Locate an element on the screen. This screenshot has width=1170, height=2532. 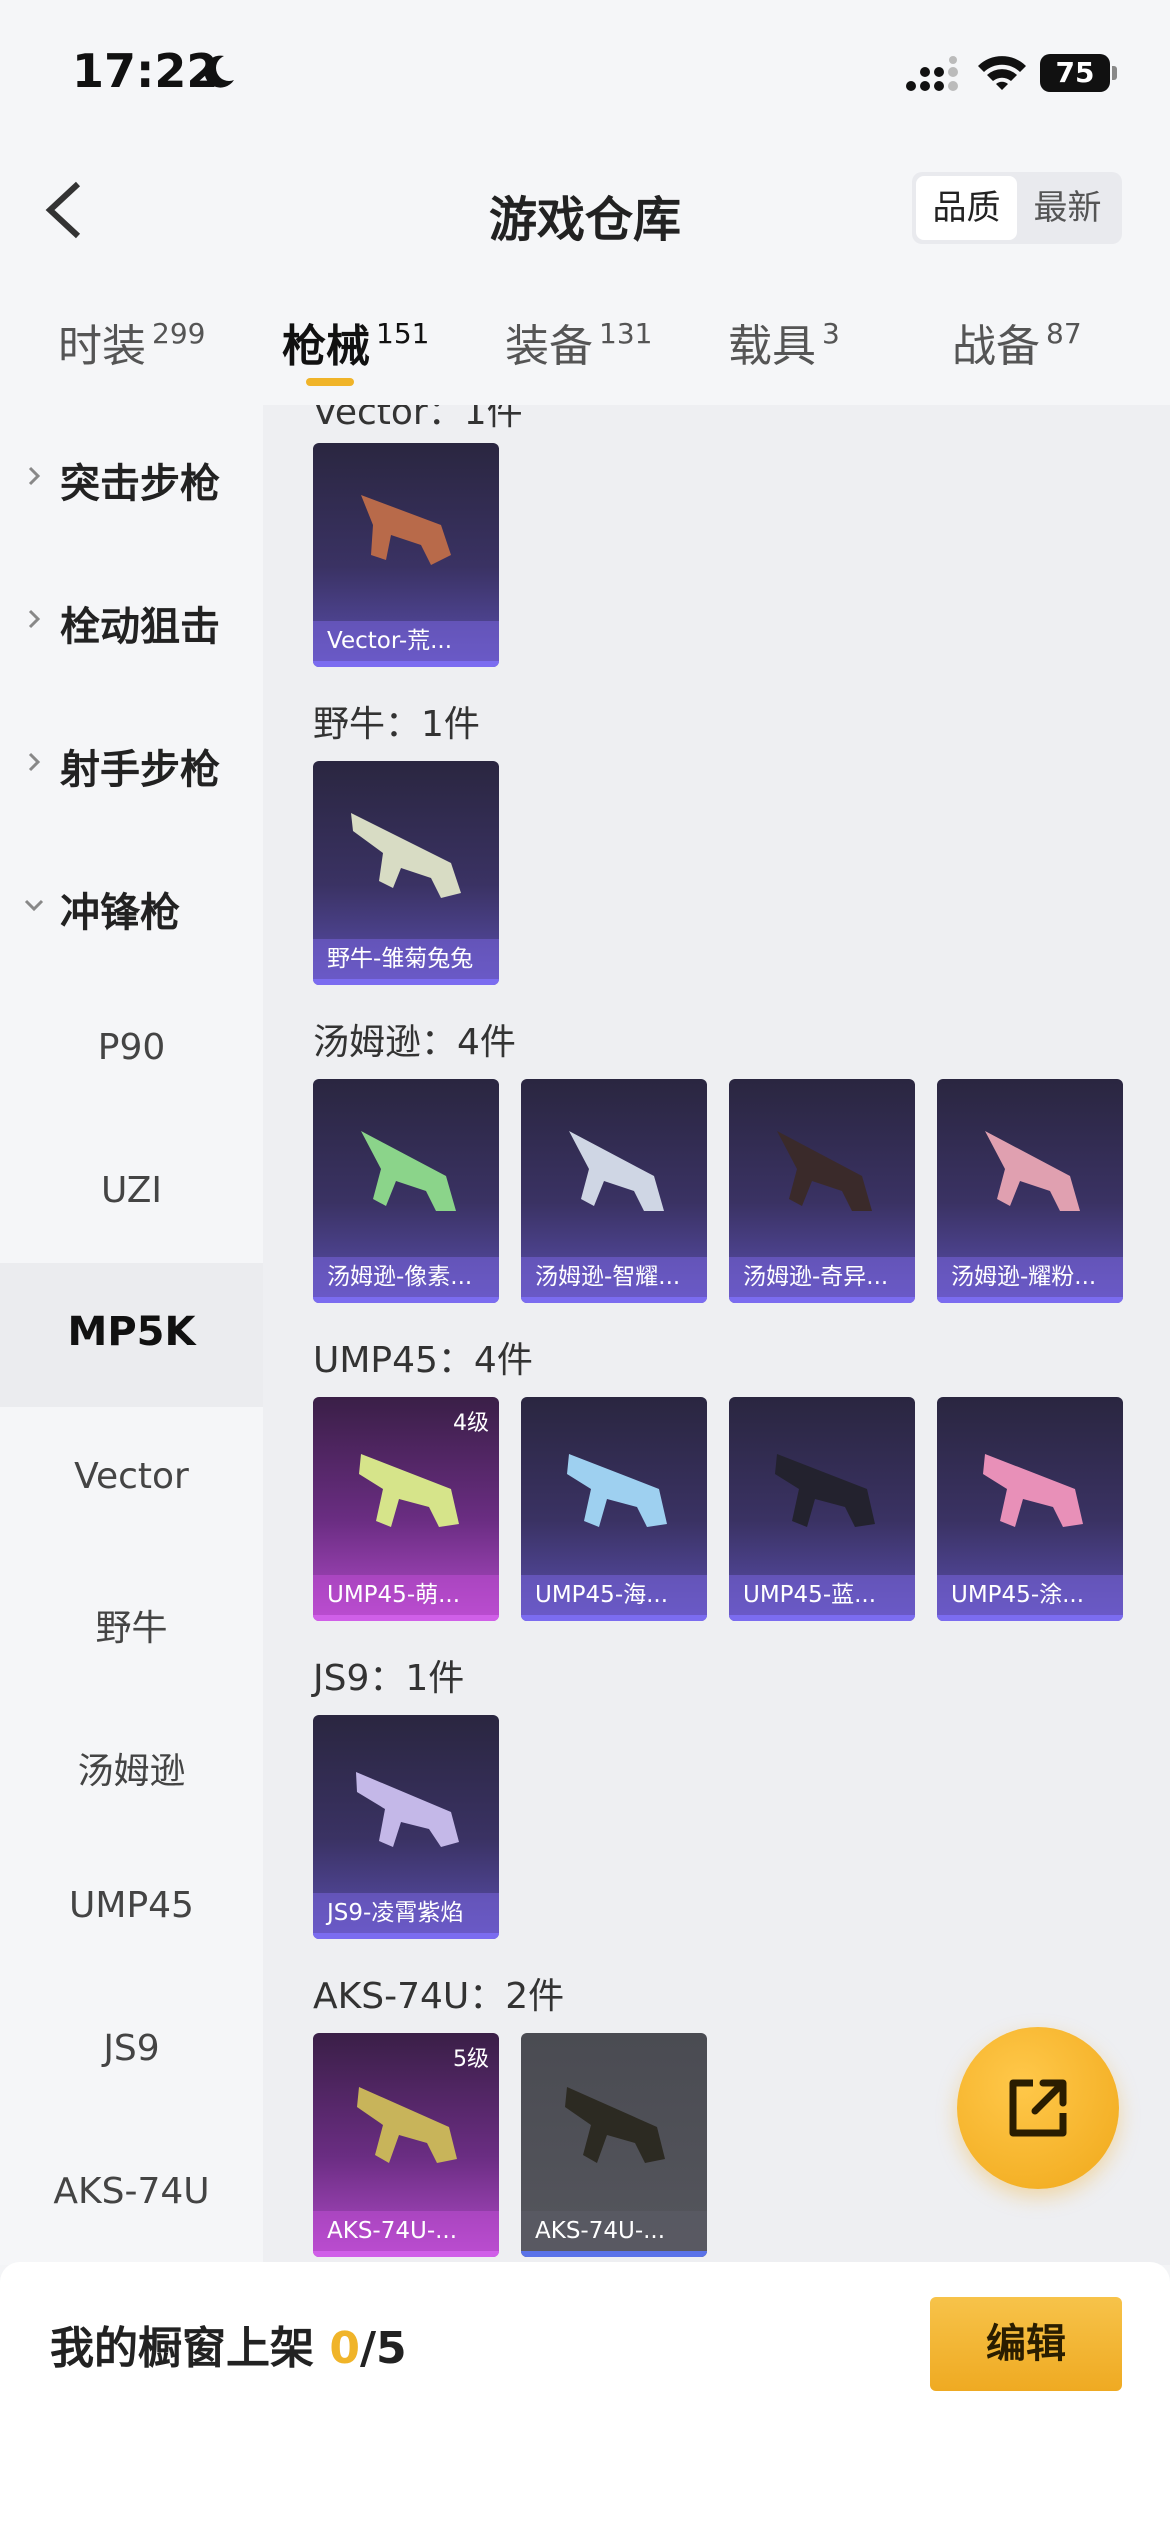
wifi-icon is located at coordinates (1002, 73).